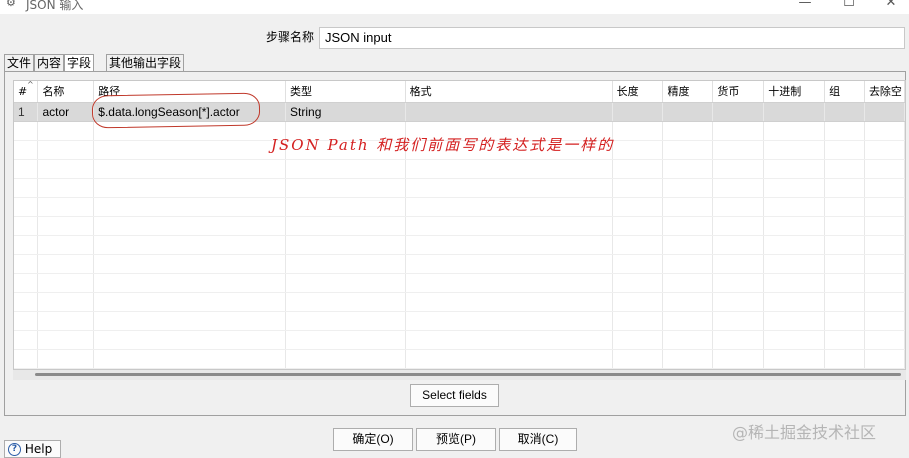  I want to click on col-header-format: 格式, so click(509, 92).